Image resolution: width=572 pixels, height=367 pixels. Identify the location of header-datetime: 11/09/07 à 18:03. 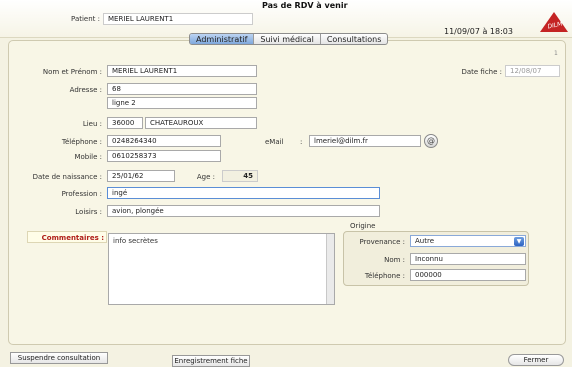
(478, 31).